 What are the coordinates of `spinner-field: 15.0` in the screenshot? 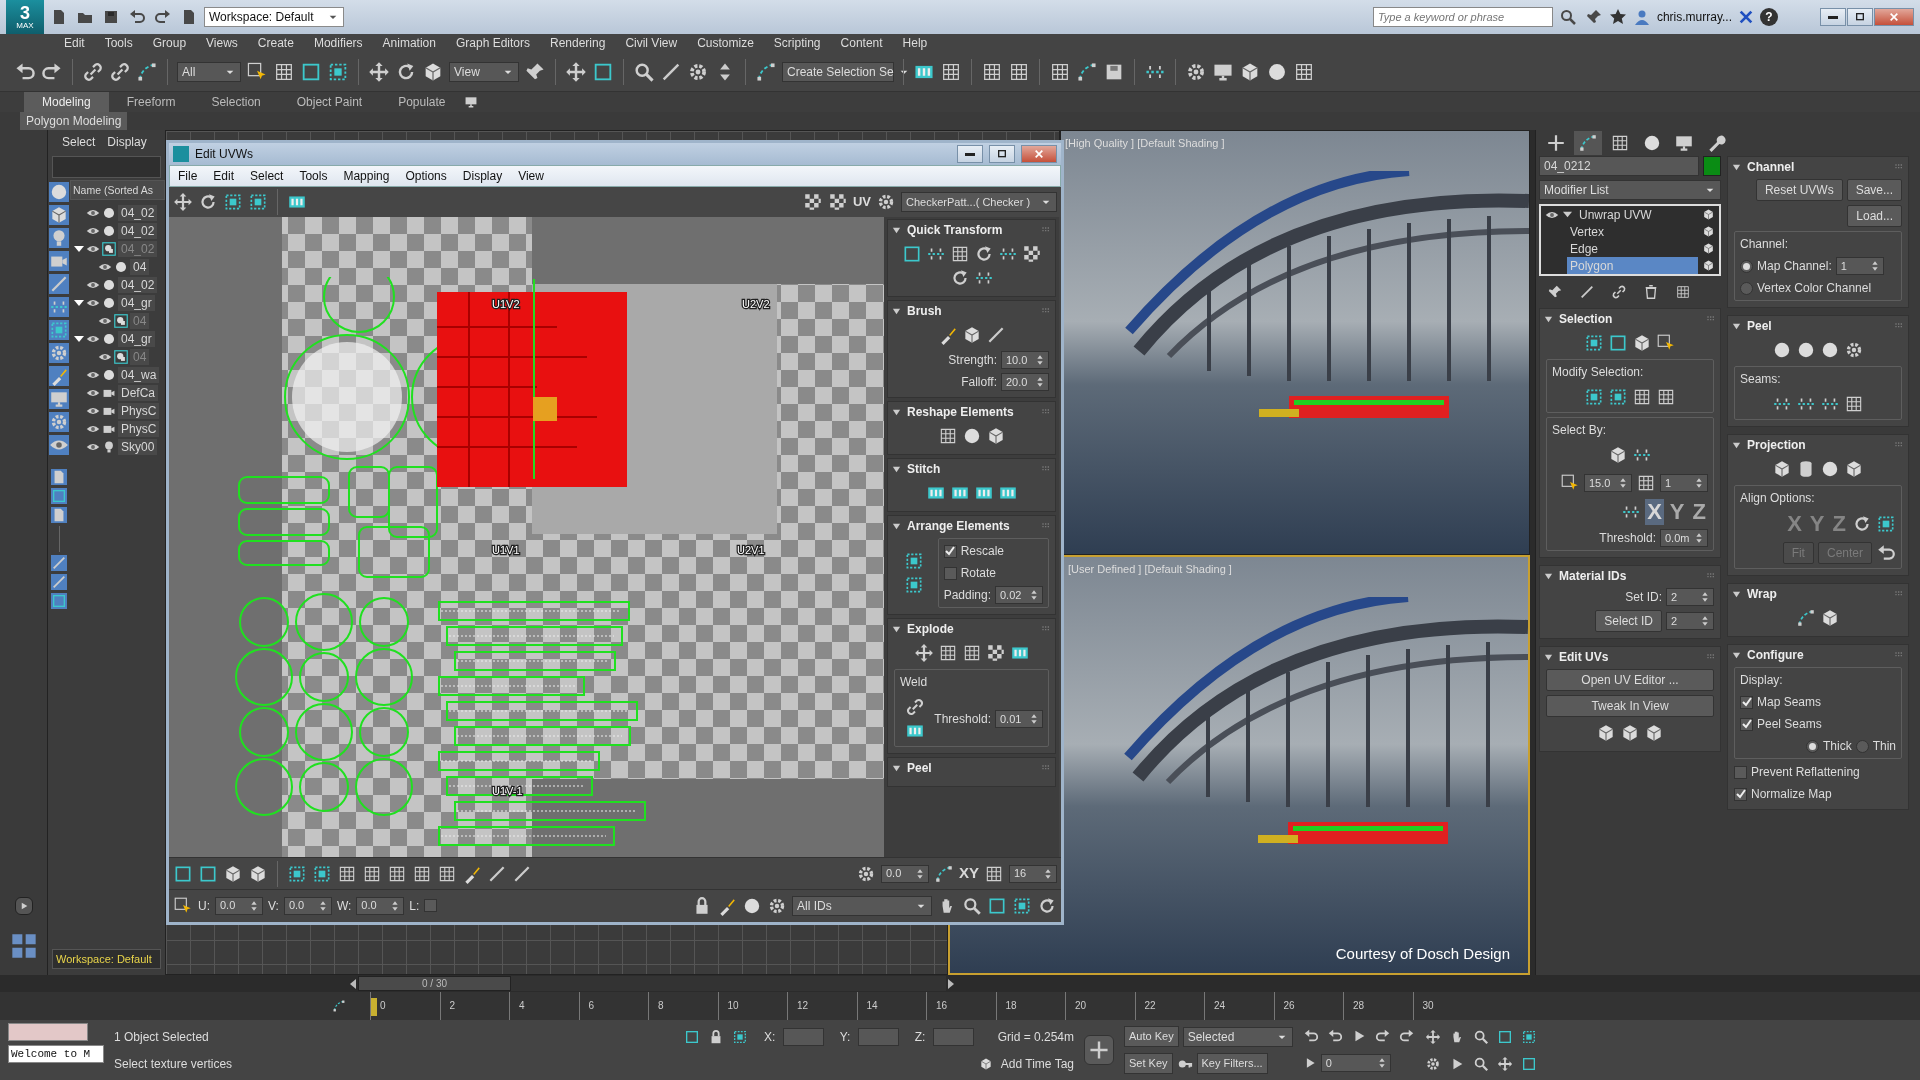 It's located at (1608, 483).